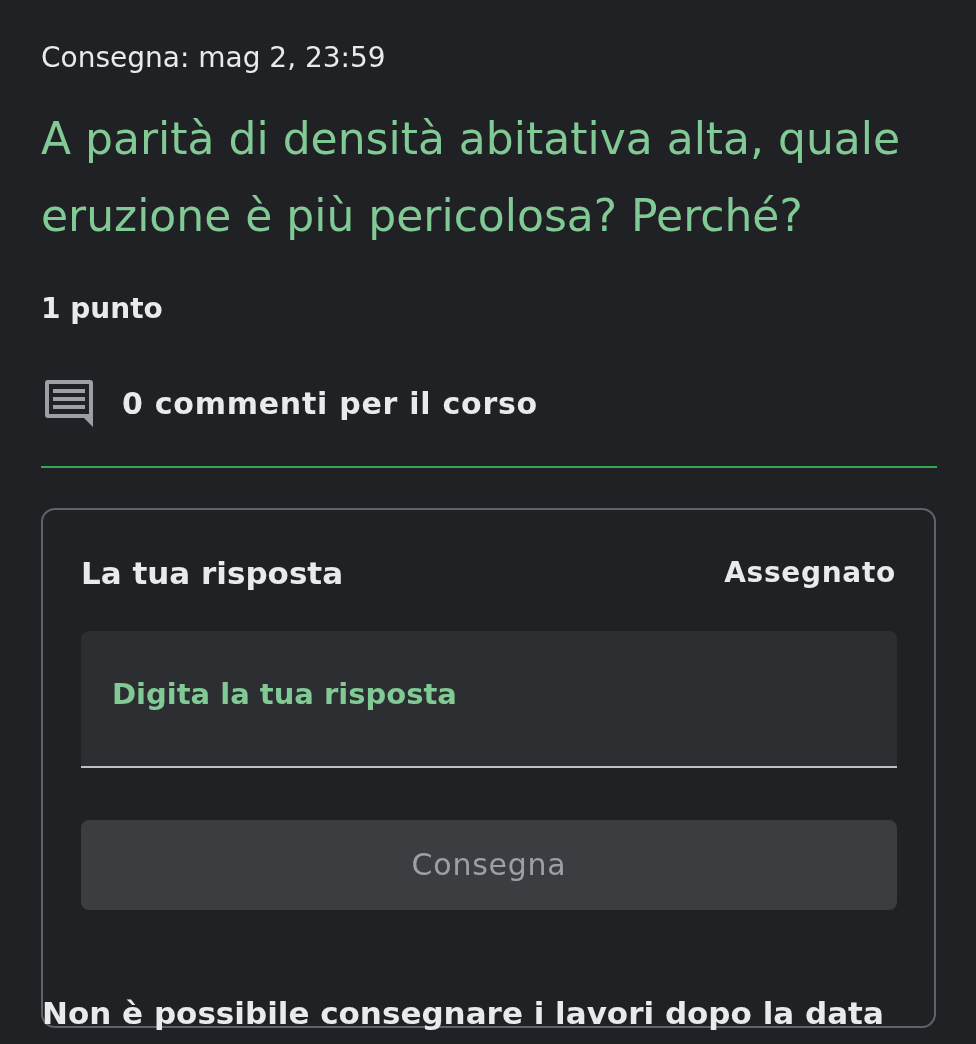 This screenshot has width=976, height=1044. What do you see at coordinates (810, 573) in the screenshot?
I see `status-label: Assegnato` at bounding box center [810, 573].